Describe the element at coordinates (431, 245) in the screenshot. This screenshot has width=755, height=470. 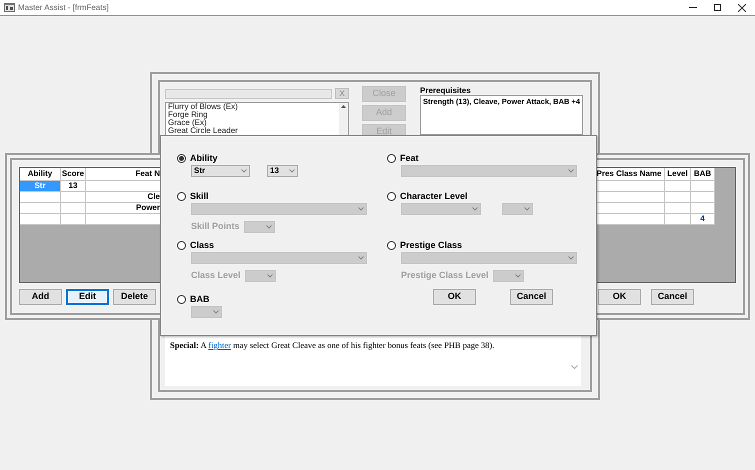
I see `option-label: Prestige Class` at that location.